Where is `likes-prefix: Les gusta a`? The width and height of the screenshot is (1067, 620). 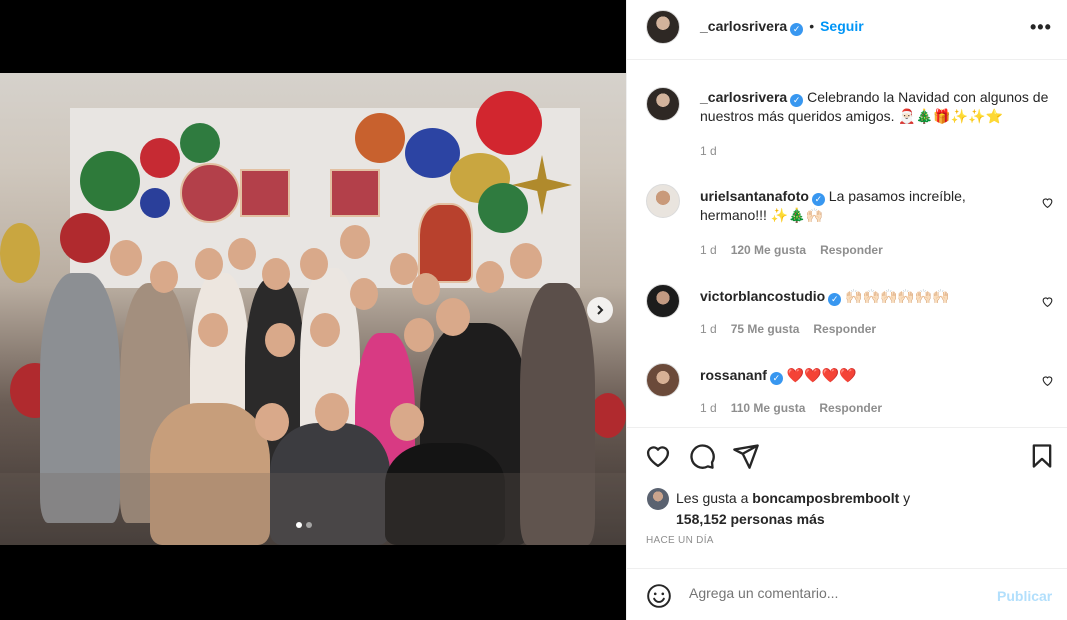
likes-prefix: Les gusta a is located at coordinates (714, 498).